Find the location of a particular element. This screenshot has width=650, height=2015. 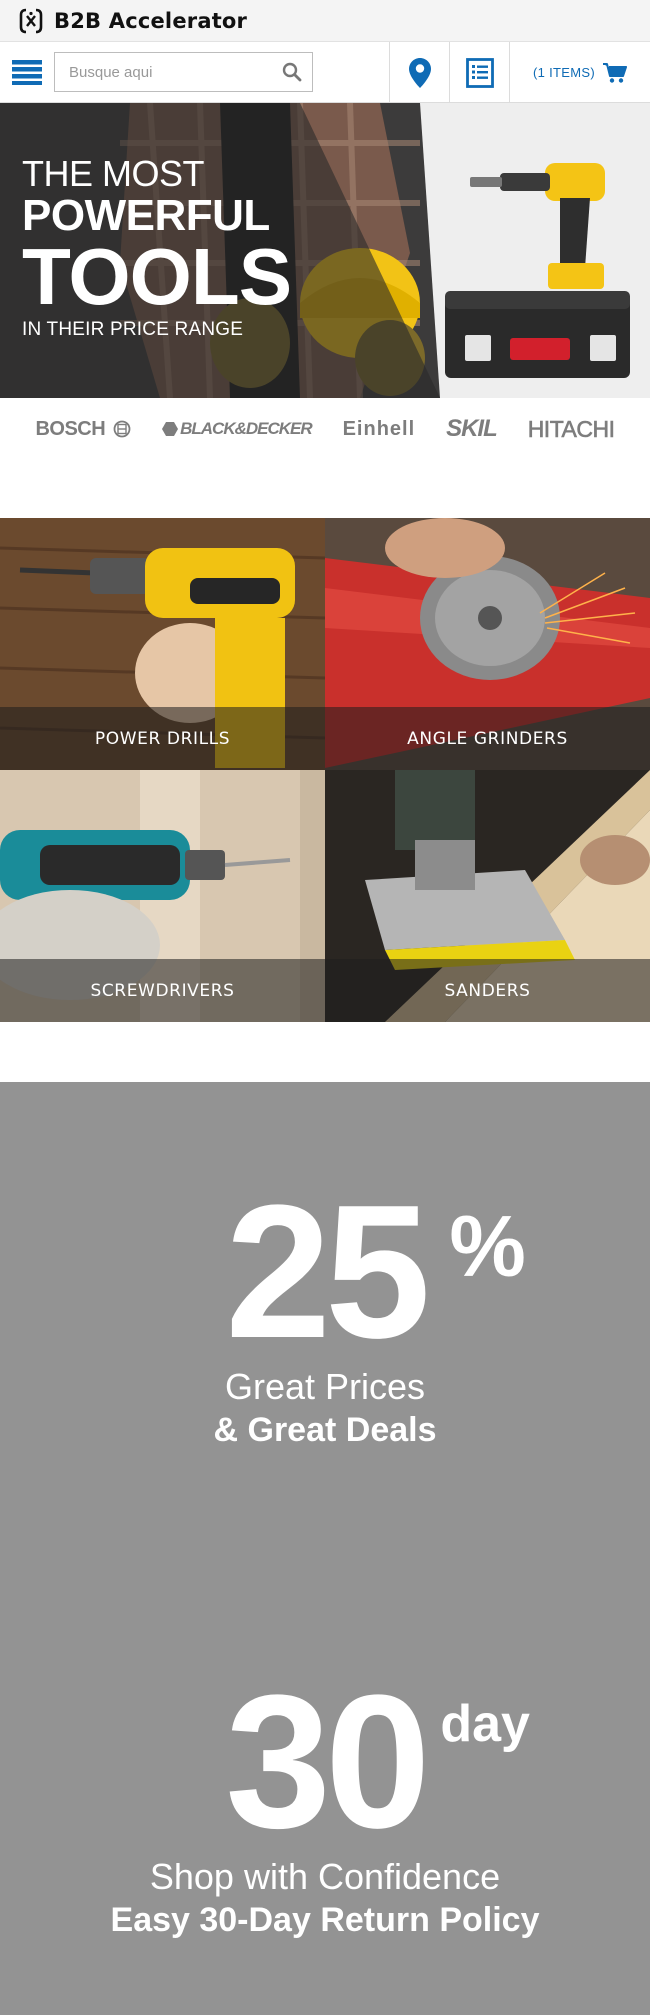

location-pin-icon is located at coordinates (419, 72).